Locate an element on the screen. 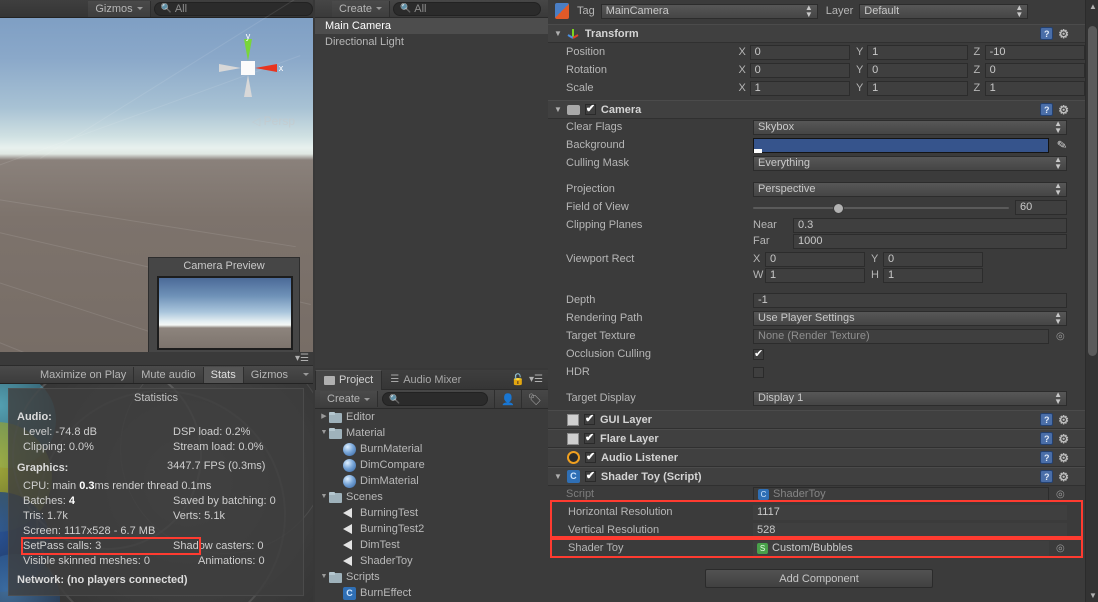 The image size is (1098, 602). tag-icon: 🏷 is located at coordinates (534, 399).